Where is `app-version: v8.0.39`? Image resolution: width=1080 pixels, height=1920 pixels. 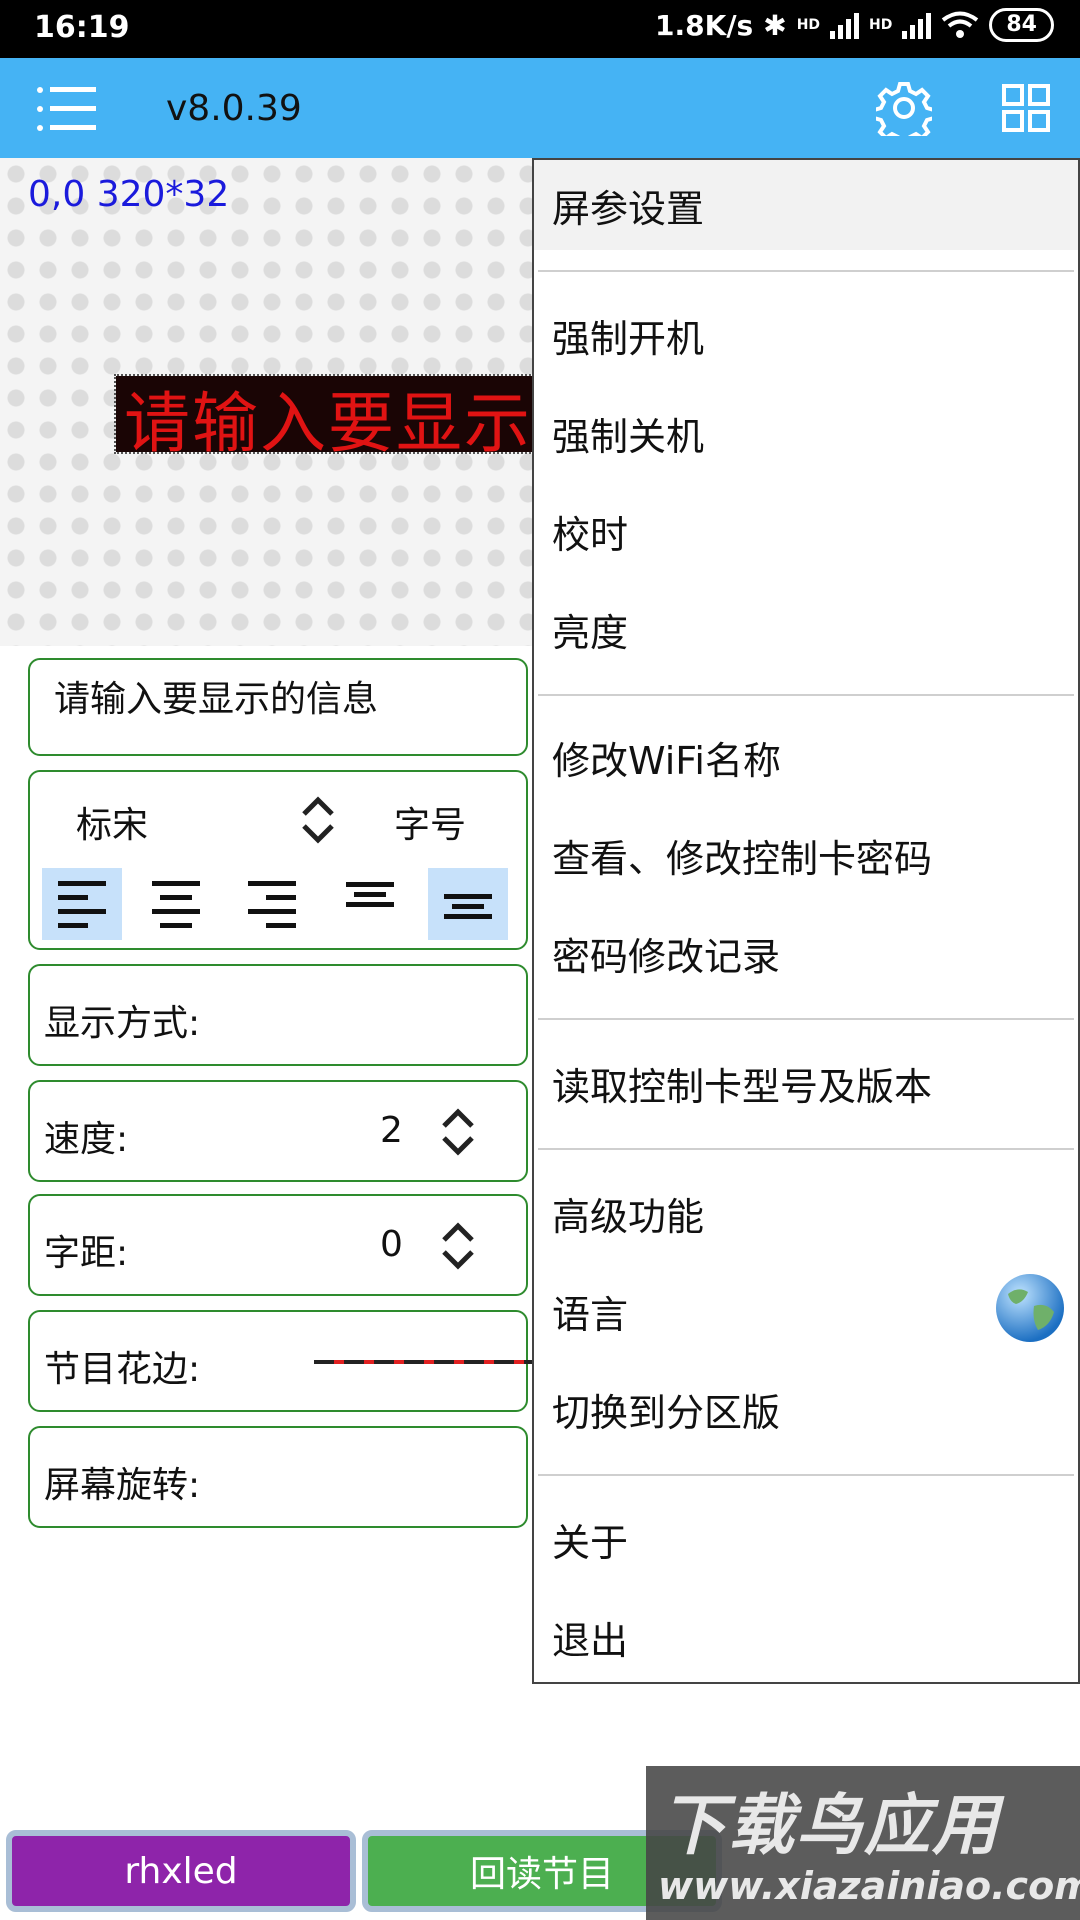 app-version: v8.0.39 is located at coordinates (234, 108).